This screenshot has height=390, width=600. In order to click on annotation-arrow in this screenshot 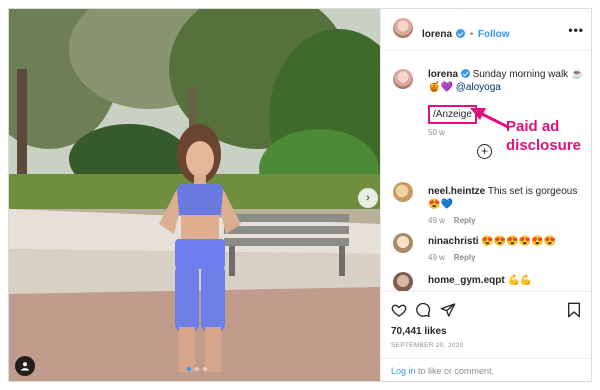, I will do `click(490, 118)`.